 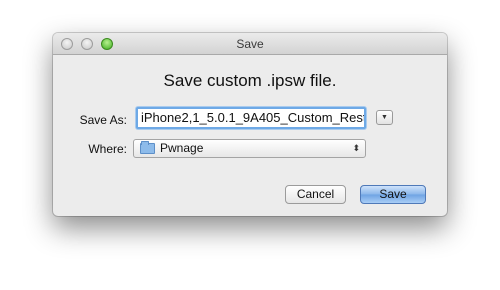 I want to click on updown-arrows-icon: ⬍, so click(x=356, y=148).